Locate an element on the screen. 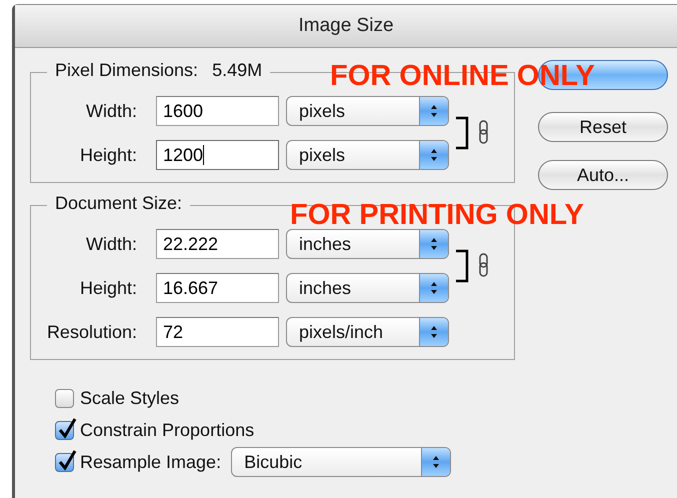  number-field: 22.222 is located at coordinates (217, 244).